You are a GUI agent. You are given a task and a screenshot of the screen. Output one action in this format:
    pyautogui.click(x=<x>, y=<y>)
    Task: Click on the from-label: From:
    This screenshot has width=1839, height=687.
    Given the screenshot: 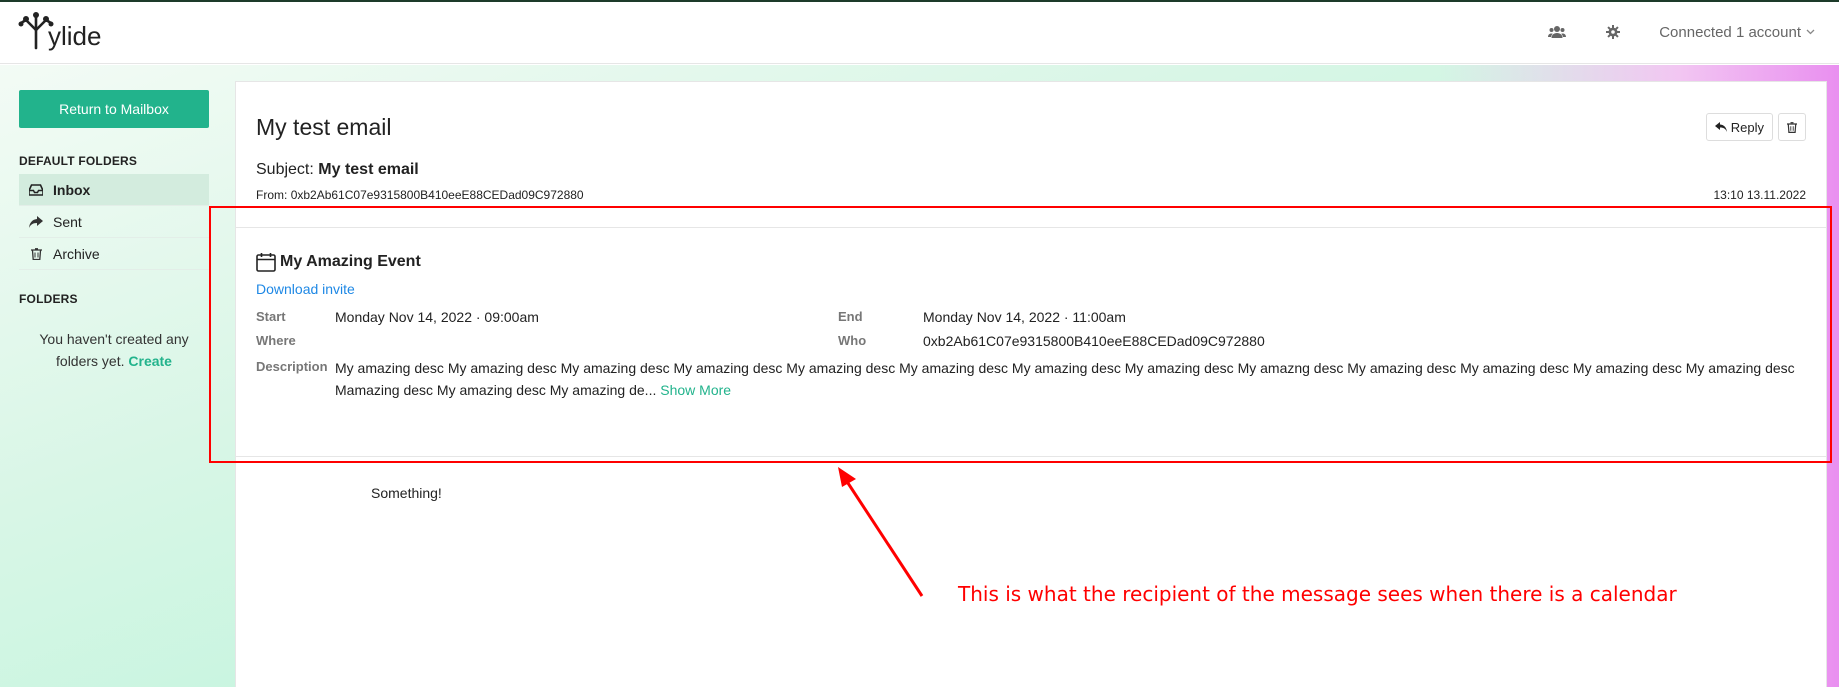 What is the action you would take?
    pyautogui.click(x=272, y=195)
    